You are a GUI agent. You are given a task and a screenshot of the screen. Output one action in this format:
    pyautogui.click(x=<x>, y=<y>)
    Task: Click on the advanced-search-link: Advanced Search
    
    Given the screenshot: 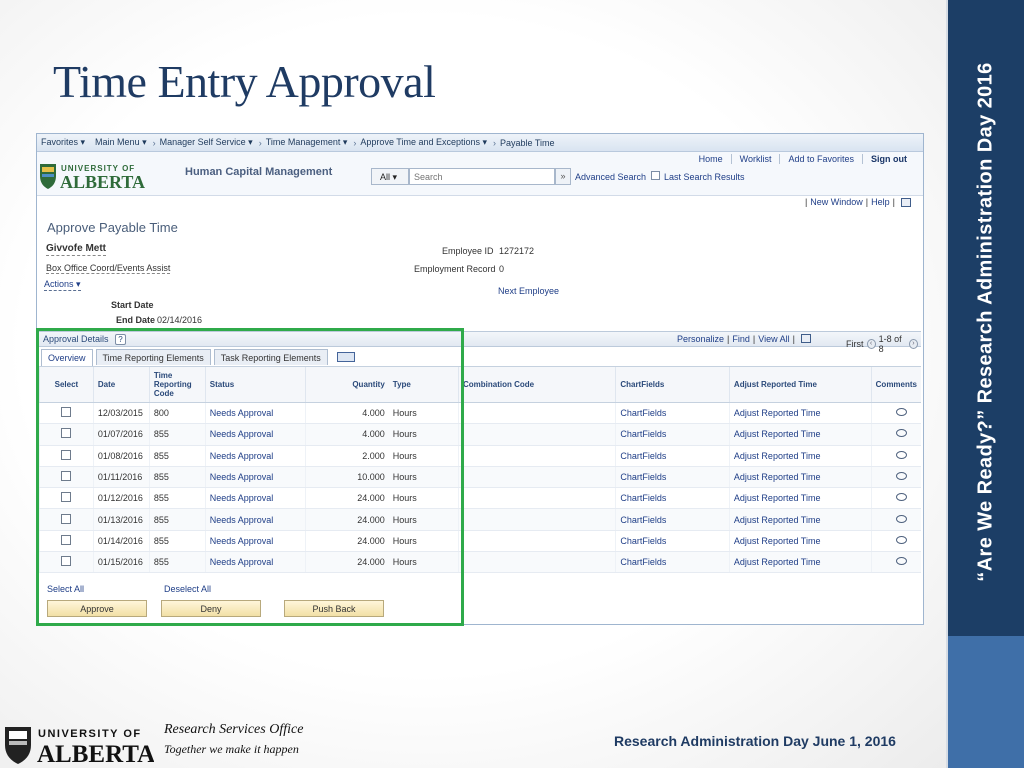 What is the action you would take?
    pyautogui.click(x=610, y=177)
    